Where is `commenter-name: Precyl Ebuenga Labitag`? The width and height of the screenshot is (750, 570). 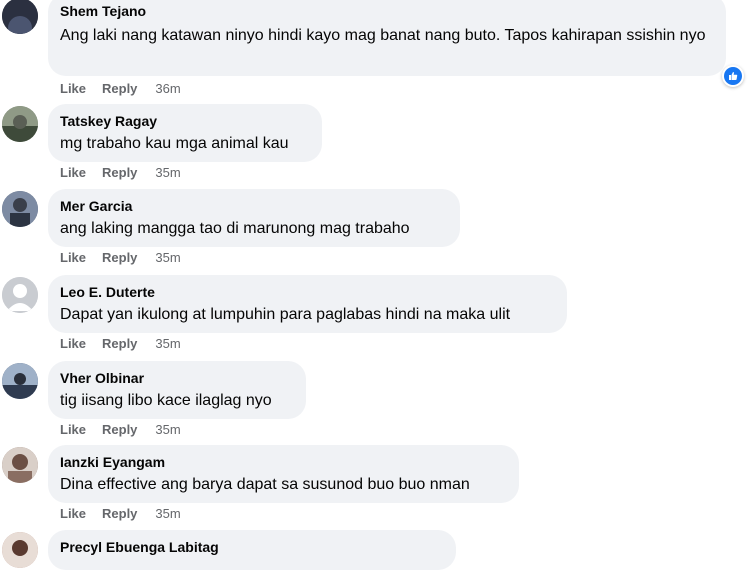 commenter-name: Precyl Ebuenga Labitag is located at coordinates (252, 547).